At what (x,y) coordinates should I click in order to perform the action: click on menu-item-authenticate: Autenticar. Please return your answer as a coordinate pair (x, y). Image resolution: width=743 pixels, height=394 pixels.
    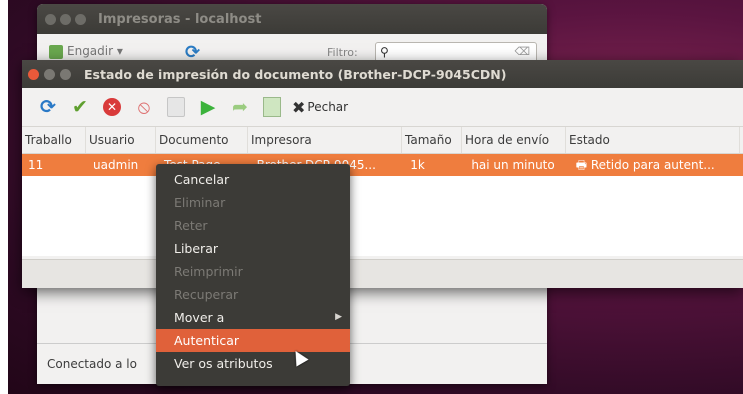
    Looking at the image, I should click on (253, 340).